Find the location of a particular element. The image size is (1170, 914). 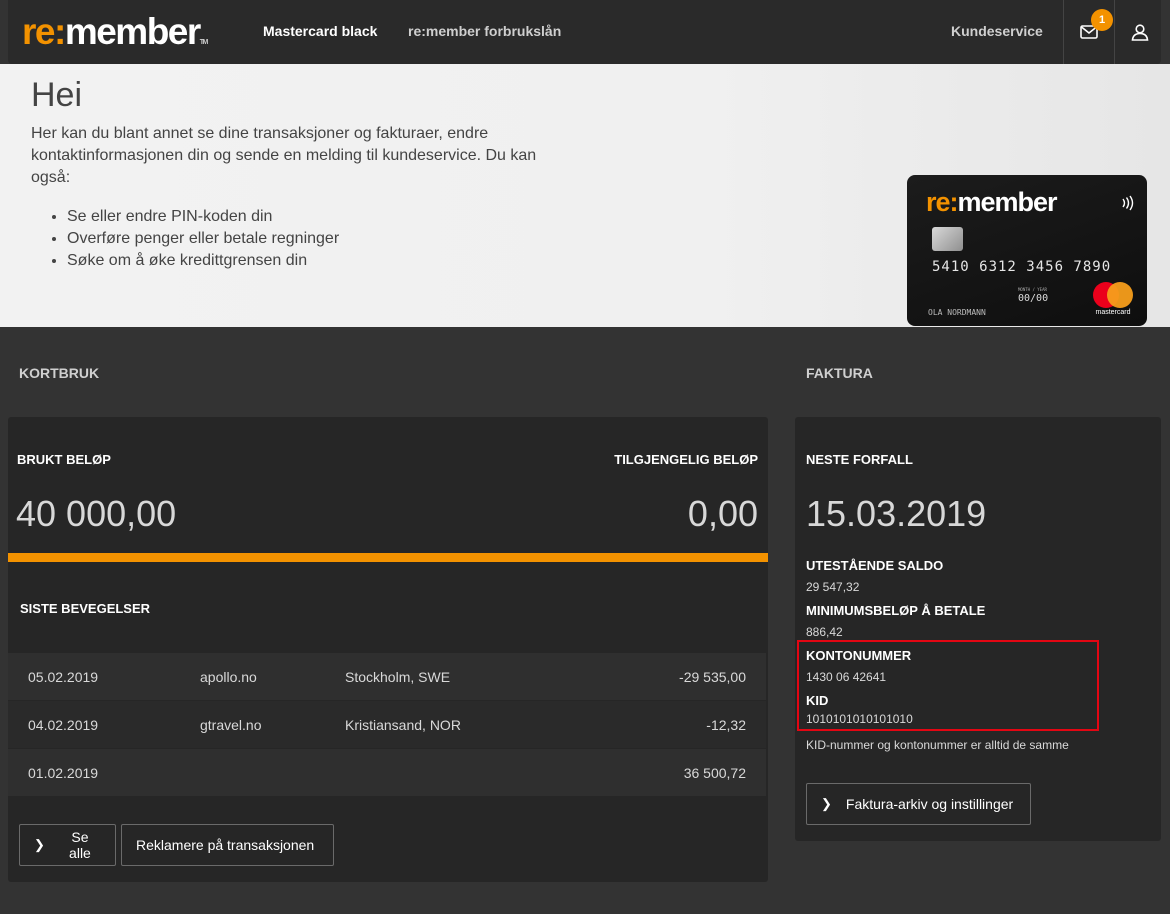

used-amount-label: BRUKT BELØP is located at coordinates (64, 459).